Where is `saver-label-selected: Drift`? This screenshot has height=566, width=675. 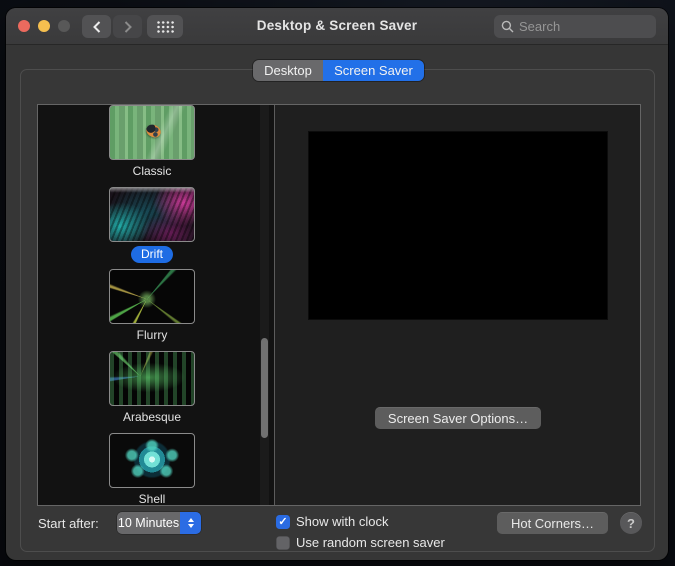
saver-label-selected: Drift is located at coordinates (152, 254).